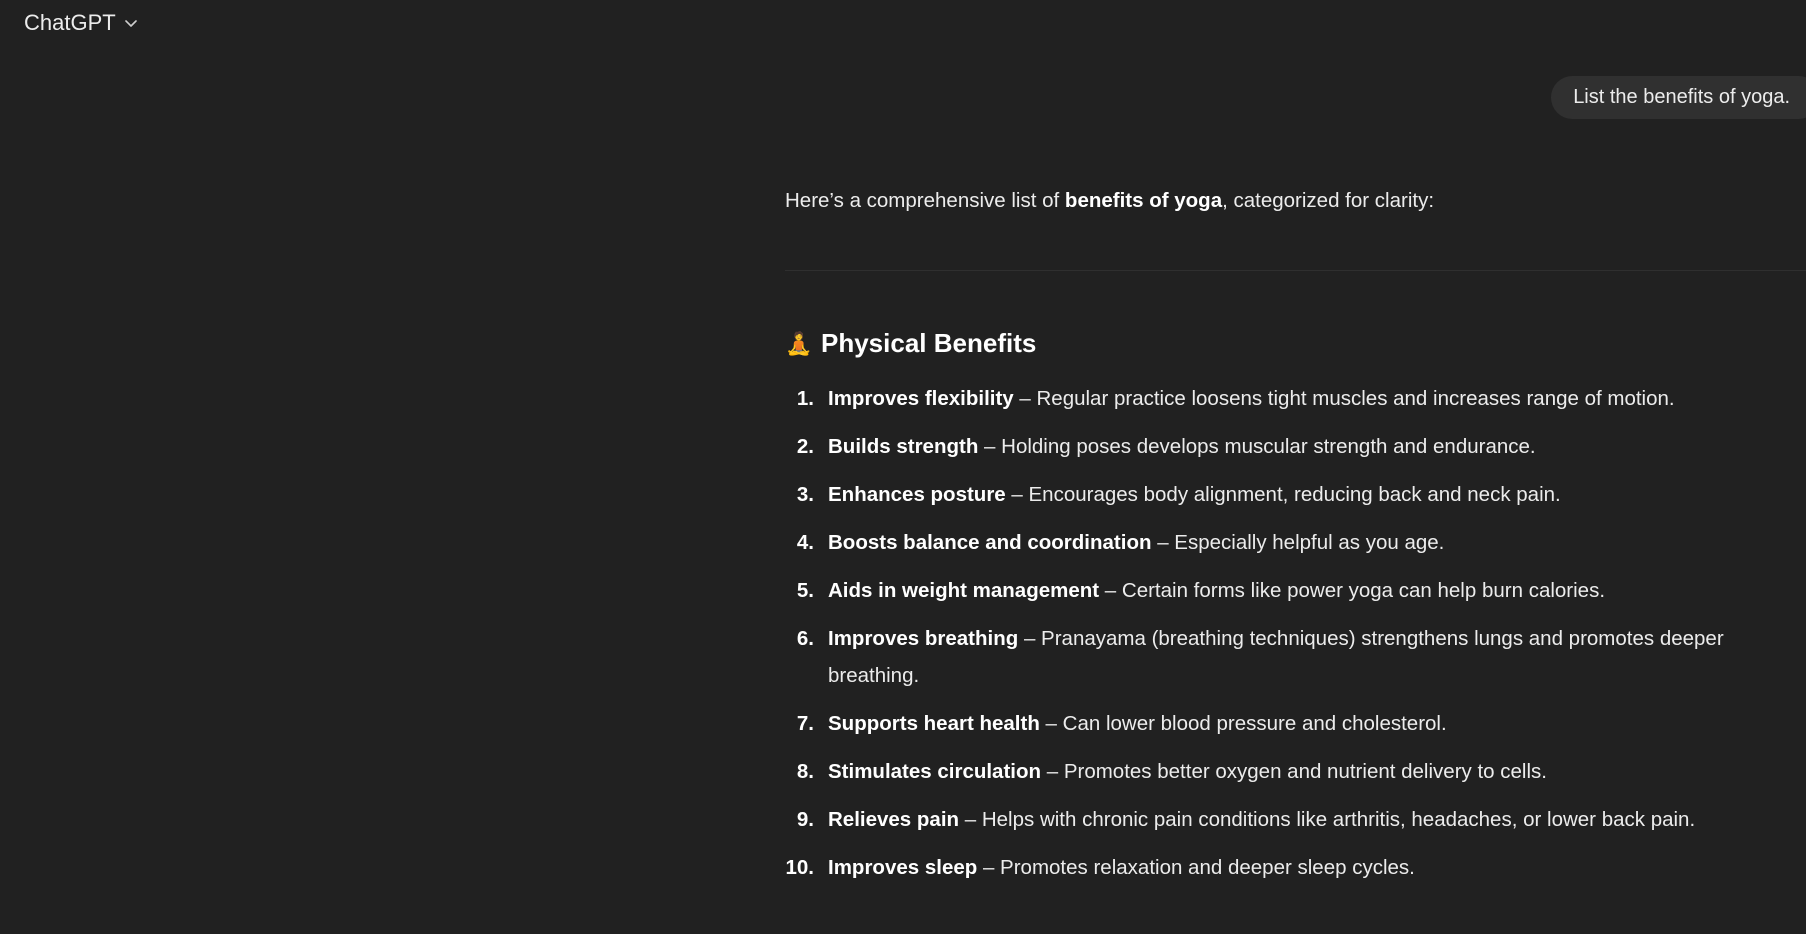  I want to click on list-item-title: Improves breathing, so click(923, 638).